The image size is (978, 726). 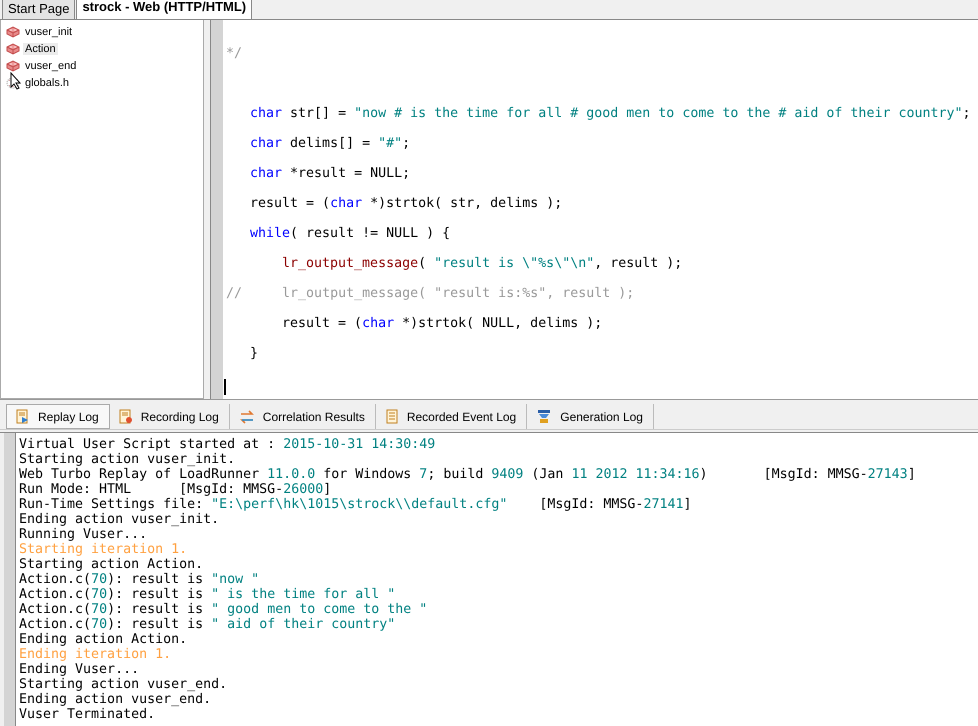 I want to click on log-line: Web Turbo Replay of LoadRunner 11.0.0 for Windows 7; build 9409 (Jan 11 2012 11:34:16) [MsgId: MMSG-27143], so click(x=467, y=474).